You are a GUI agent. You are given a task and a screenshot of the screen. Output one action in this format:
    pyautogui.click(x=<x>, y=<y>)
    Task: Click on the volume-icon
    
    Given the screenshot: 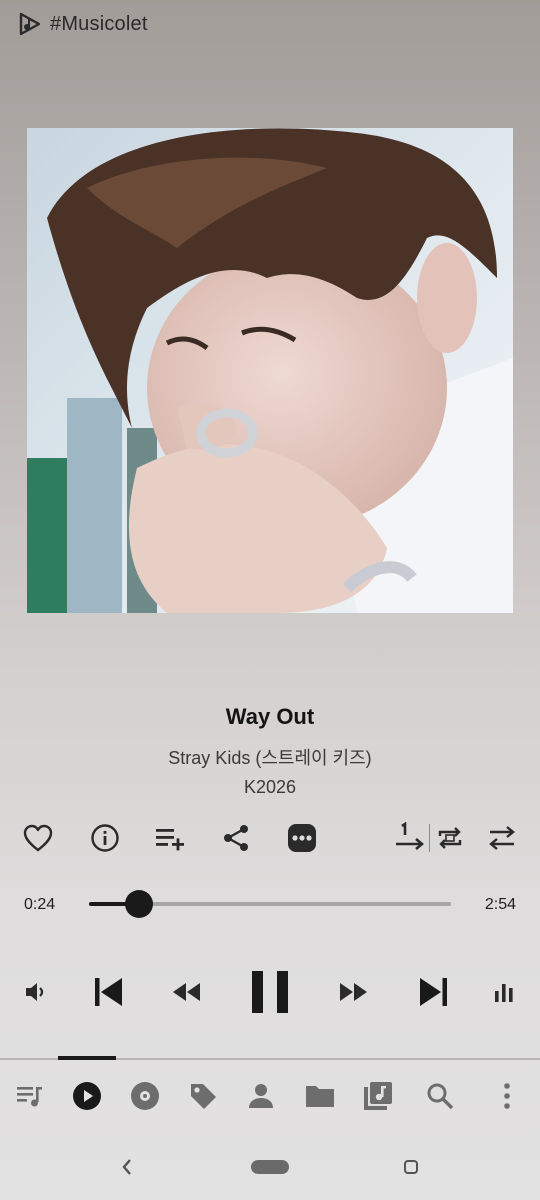 What is the action you would take?
    pyautogui.click(x=36, y=992)
    